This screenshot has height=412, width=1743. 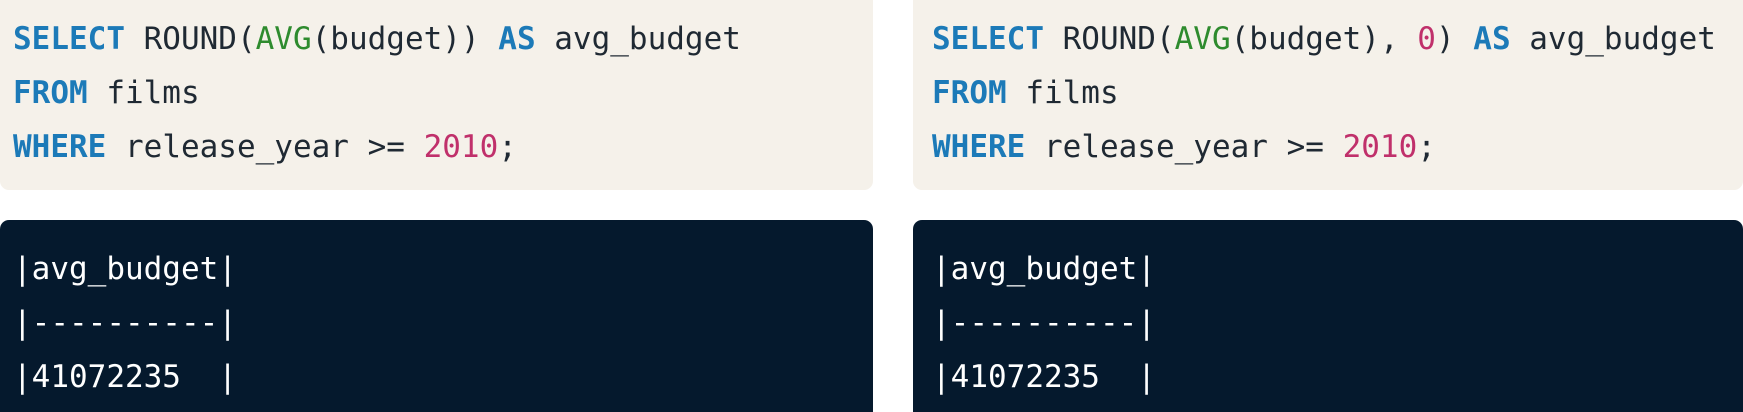 What do you see at coordinates (405, 39) in the screenshot?
I see `sql-token-plain: (budget))` at bounding box center [405, 39].